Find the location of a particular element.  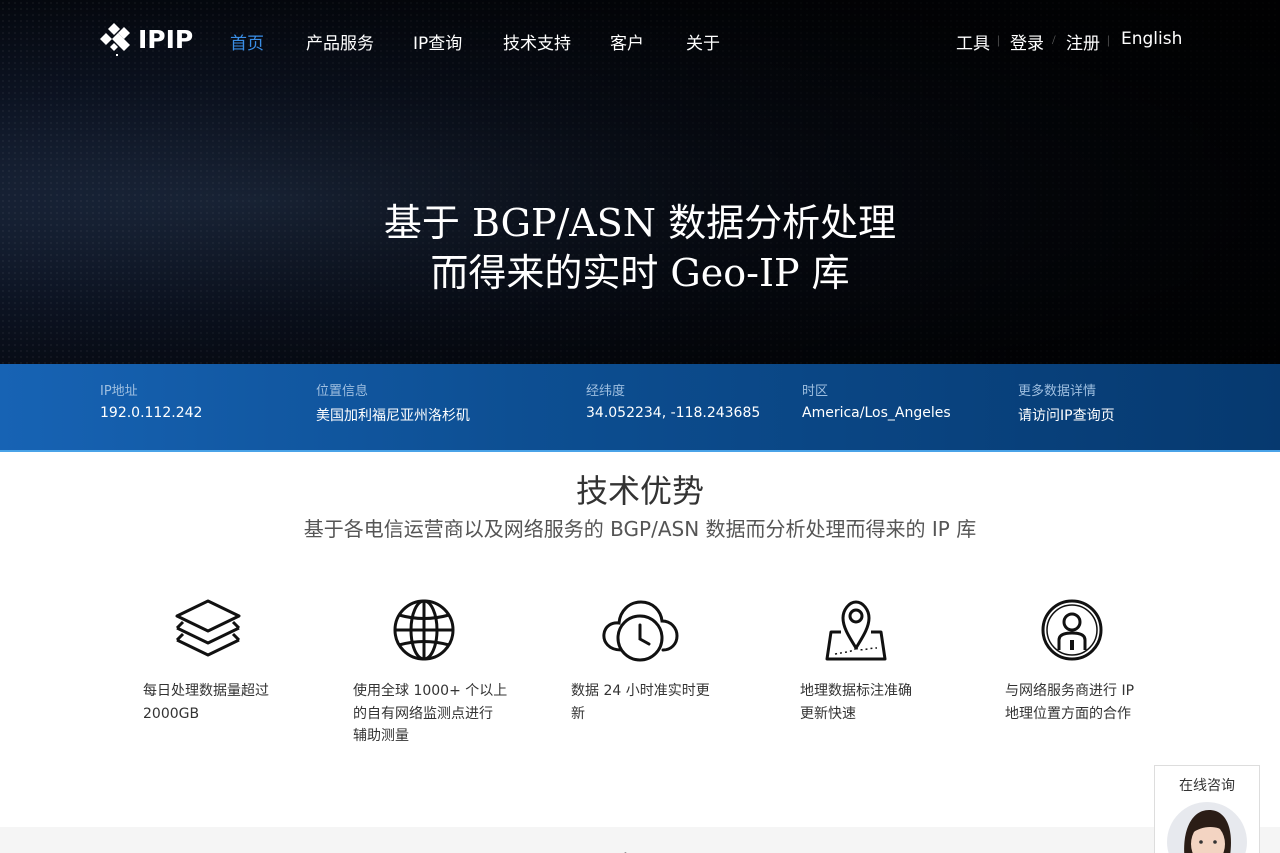

feature-text: 使用全球 1000+ 个以上 的自有网络监测点进行 辅助测量 is located at coordinates (438, 714).